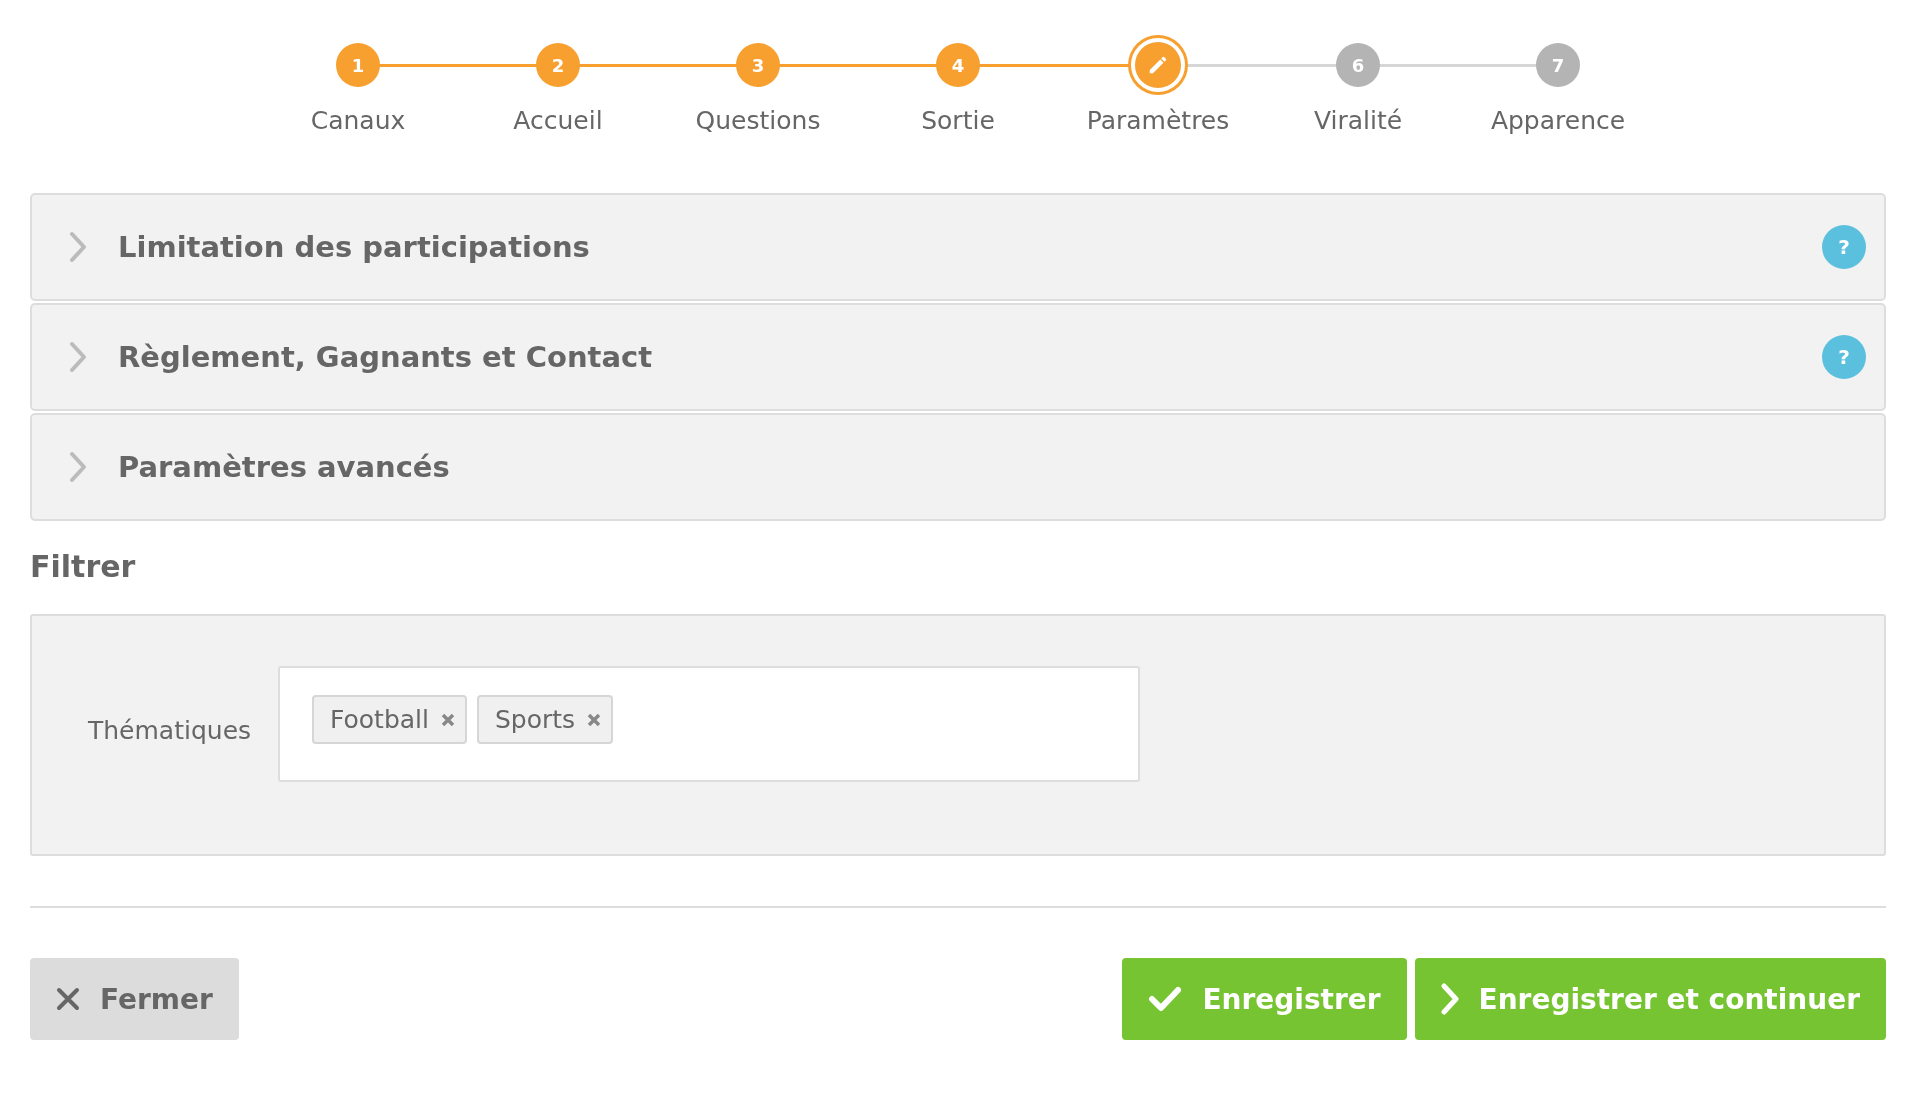  What do you see at coordinates (958, 65) in the screenshot?
I see `step-indicator: 4` at bounding box center [958, 65].